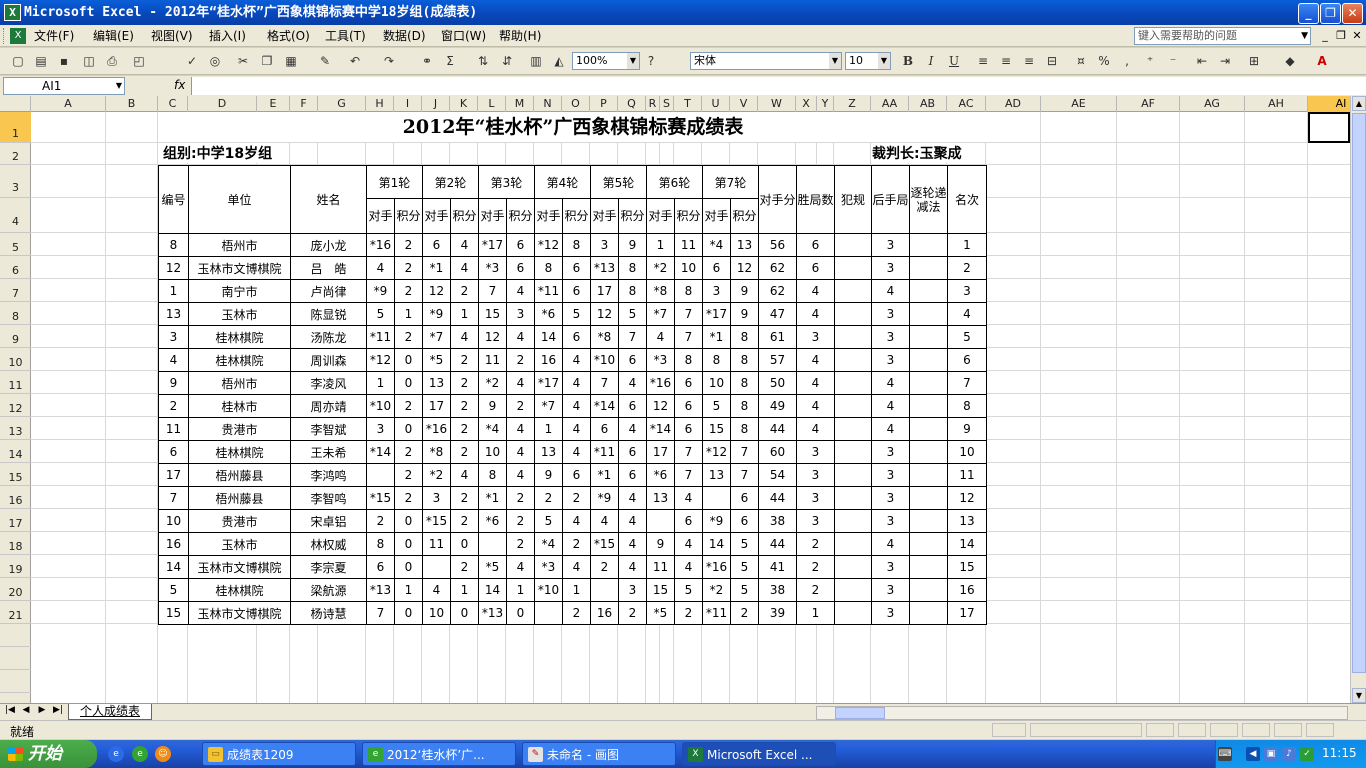 Image resolution: width=1366 pixels, height=768 pixels. Describe the element at coordinates (380, 360) in the screenshot. I see `table-cell: *12` at that location.